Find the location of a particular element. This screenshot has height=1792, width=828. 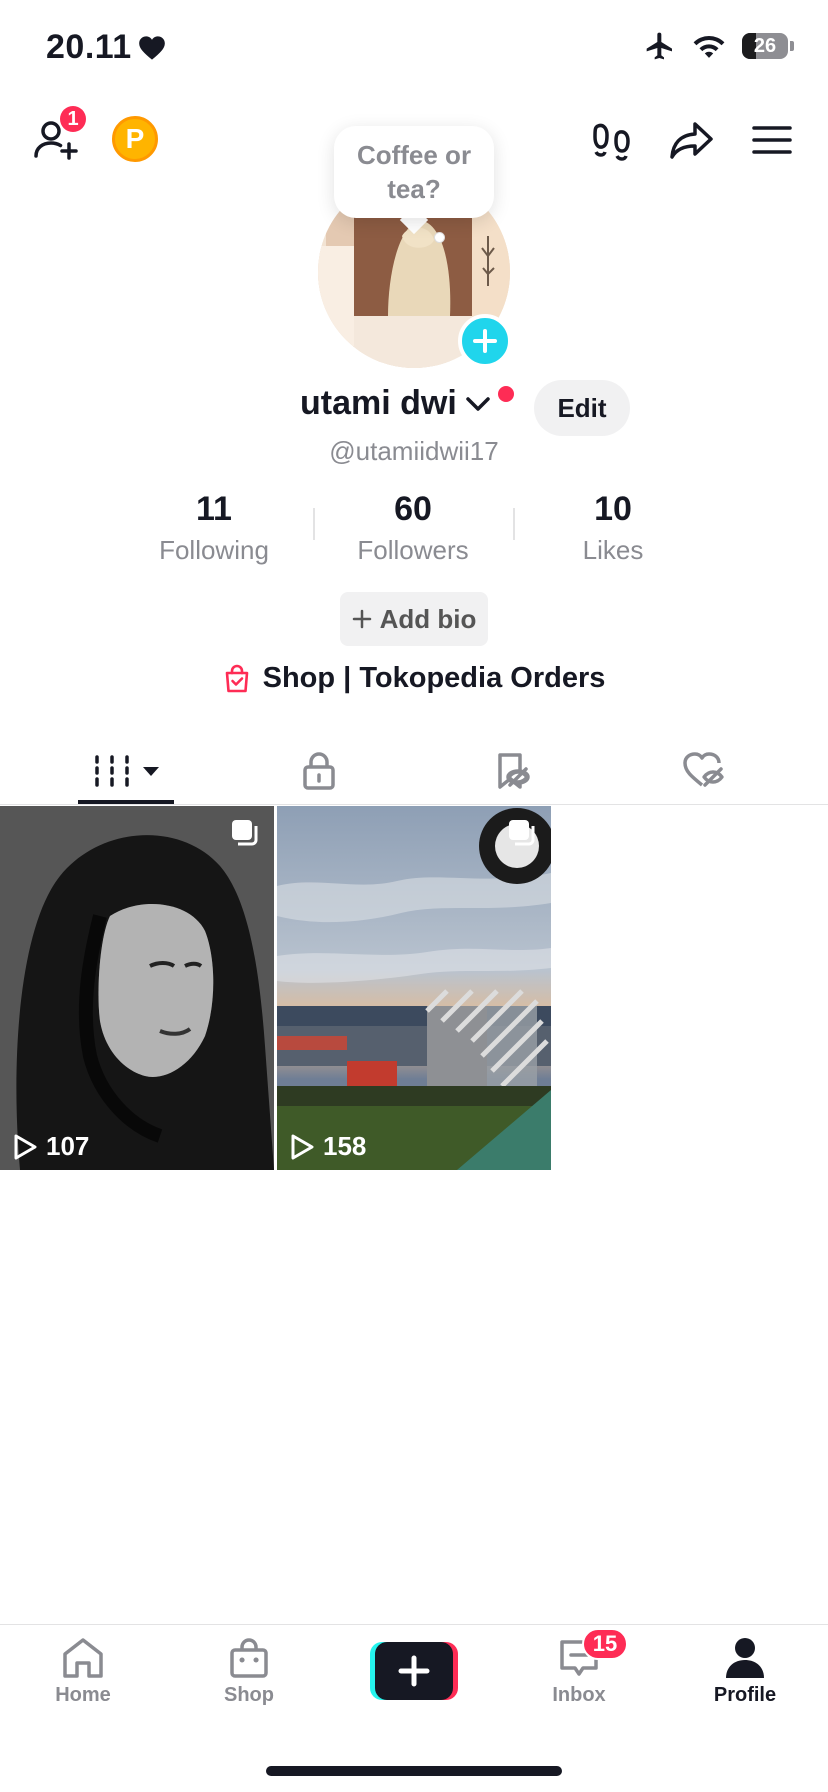

video-thumbnail: 158 is located at coordinates (414, 988).